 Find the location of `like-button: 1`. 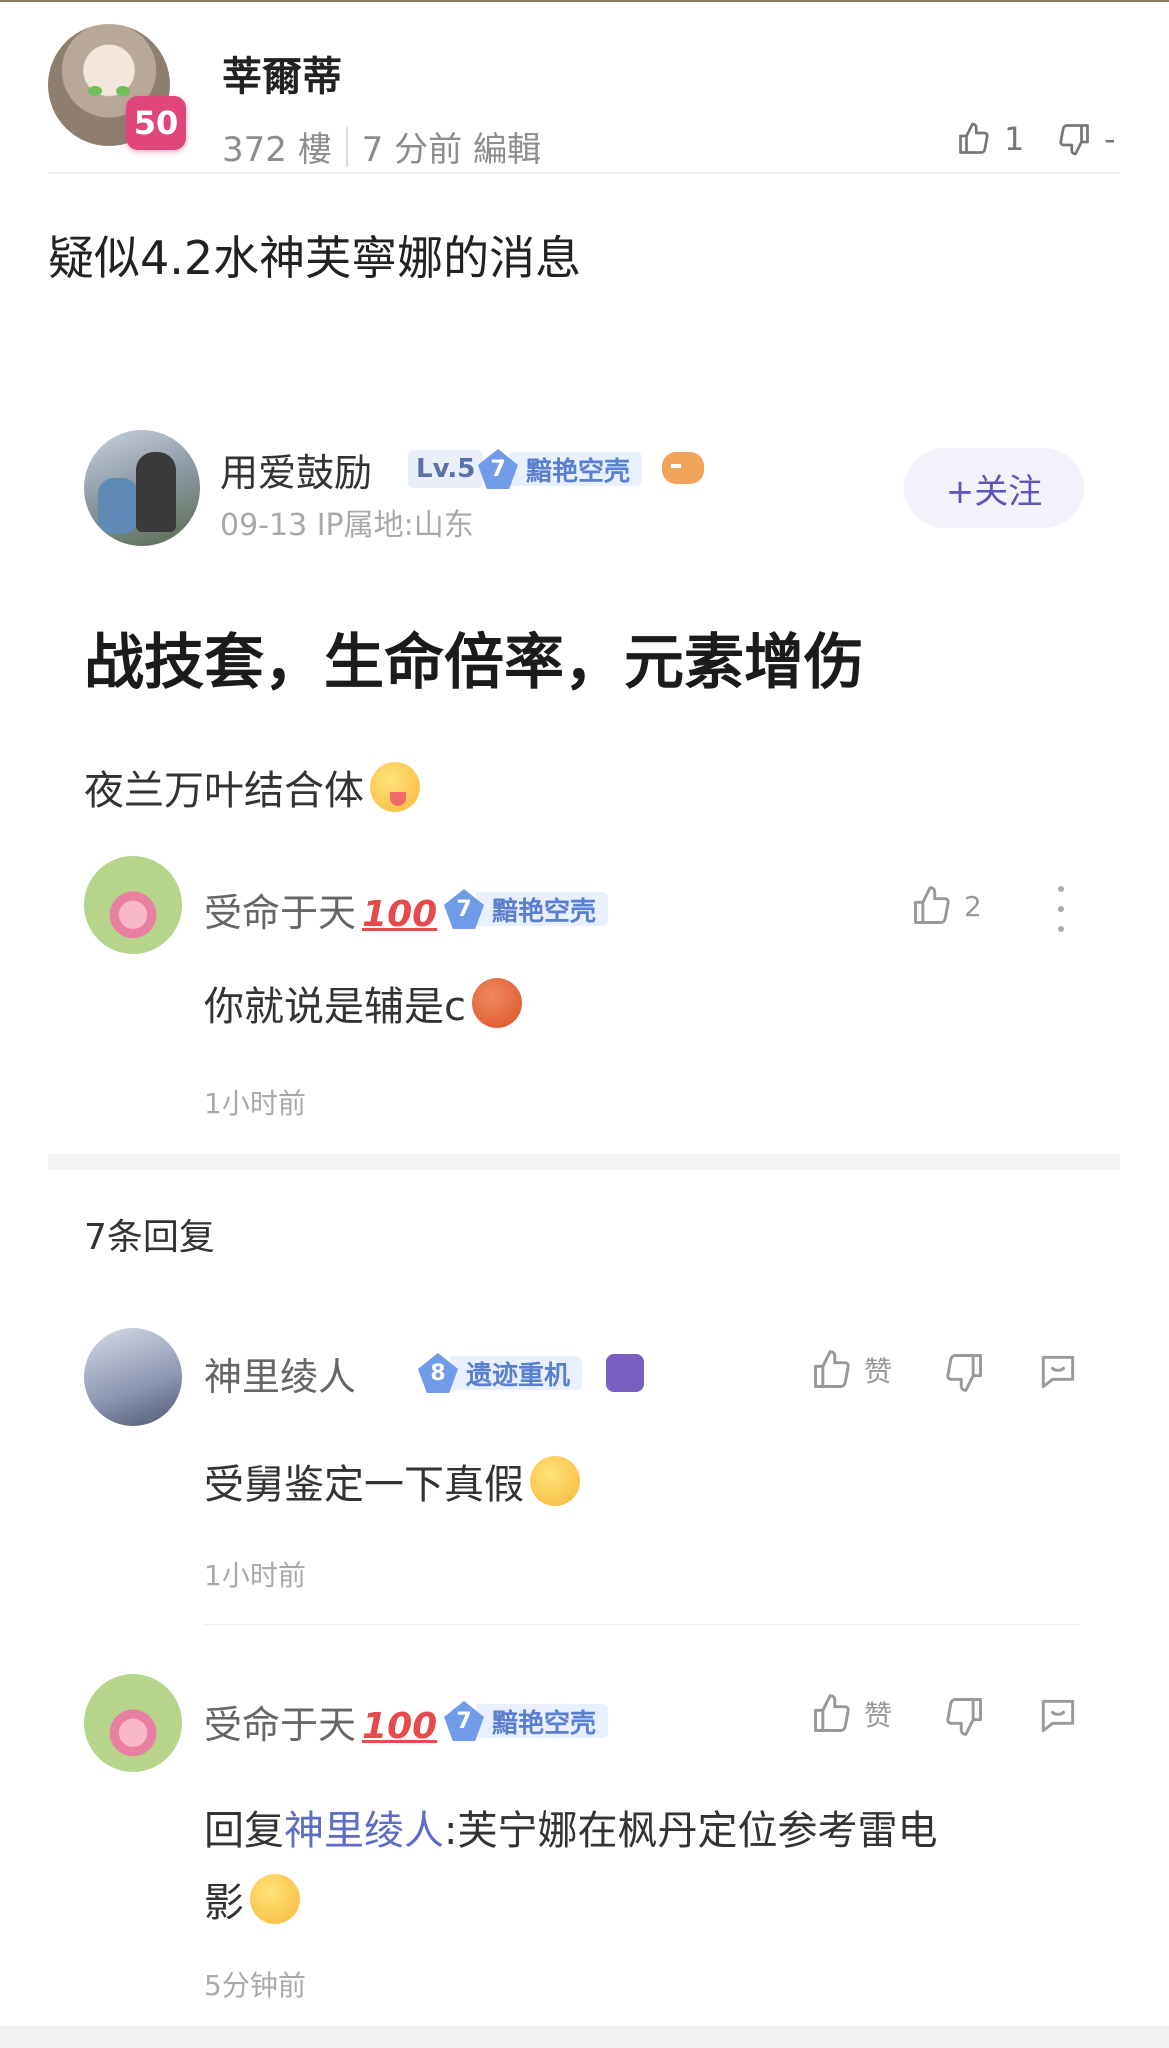

like-button: 1 is located at coordinates (990, 139).